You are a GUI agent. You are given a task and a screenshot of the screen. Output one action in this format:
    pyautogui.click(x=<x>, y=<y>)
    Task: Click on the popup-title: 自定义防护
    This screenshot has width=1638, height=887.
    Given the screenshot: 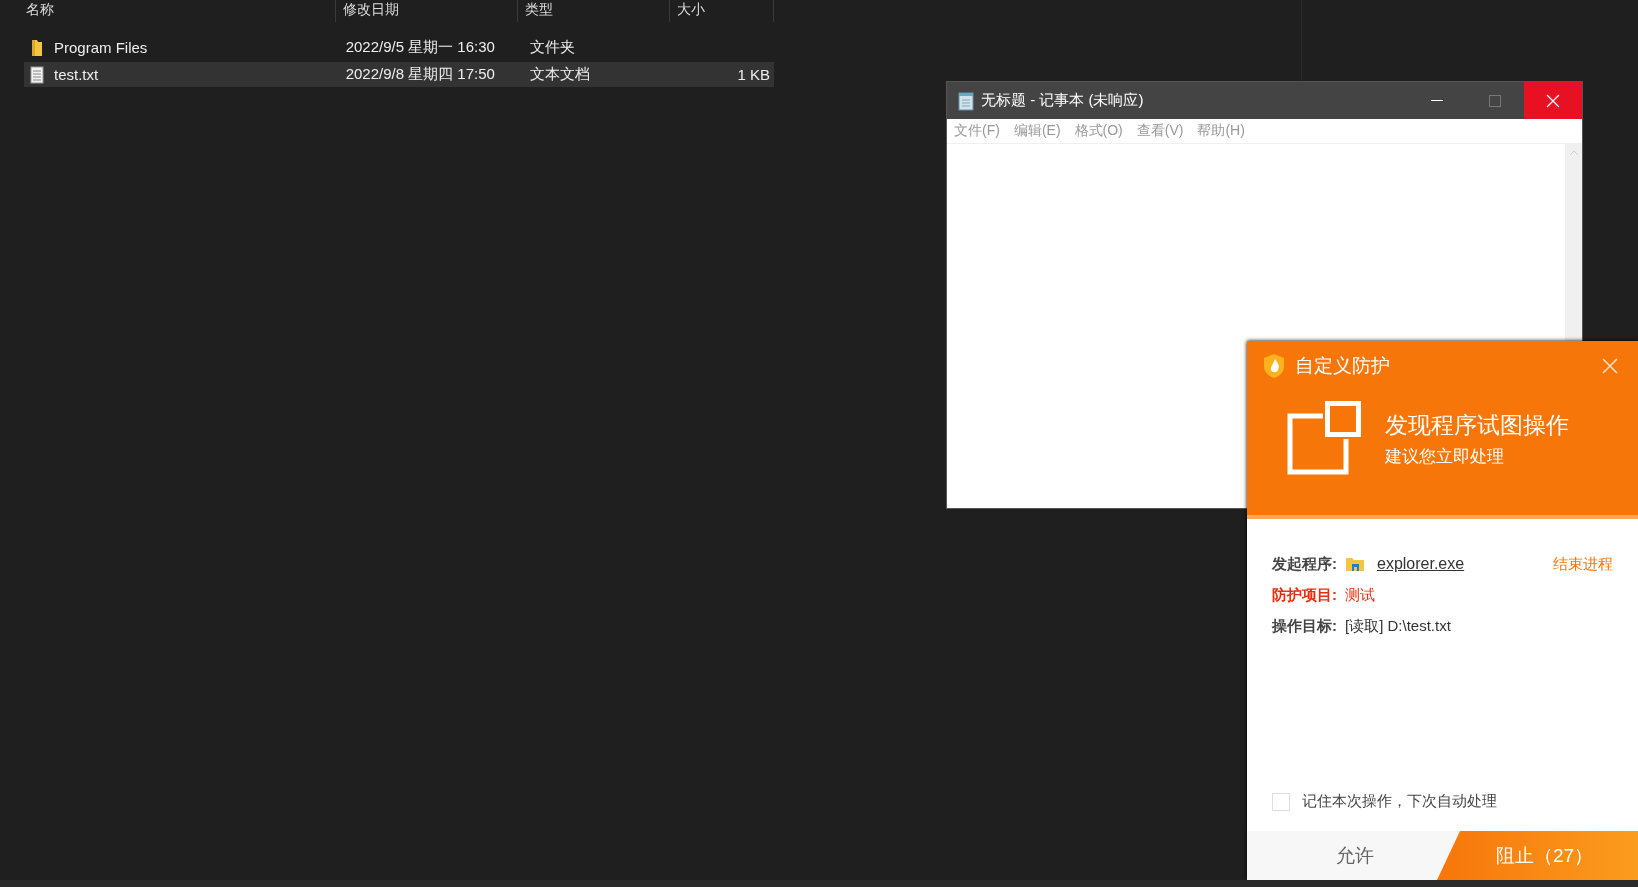 What is the action you would take?
    pyautogui.click(x=1342, y=366)
    